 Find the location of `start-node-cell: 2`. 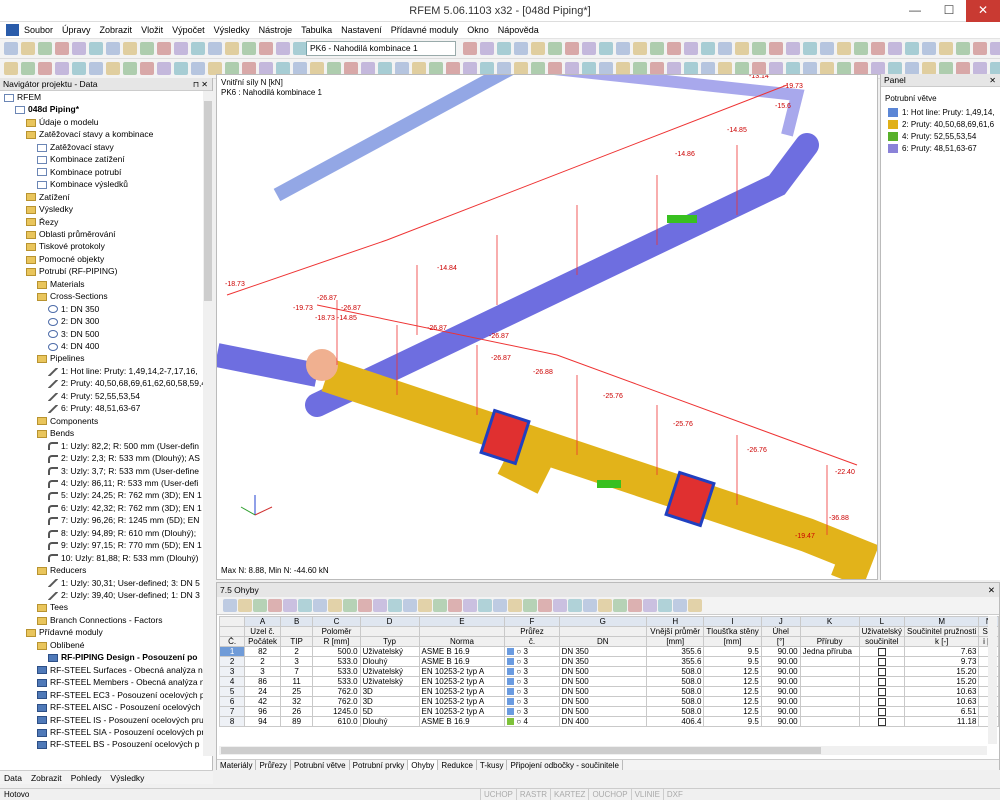

start-node-cell: 2 is located at coordinates (262, 661).